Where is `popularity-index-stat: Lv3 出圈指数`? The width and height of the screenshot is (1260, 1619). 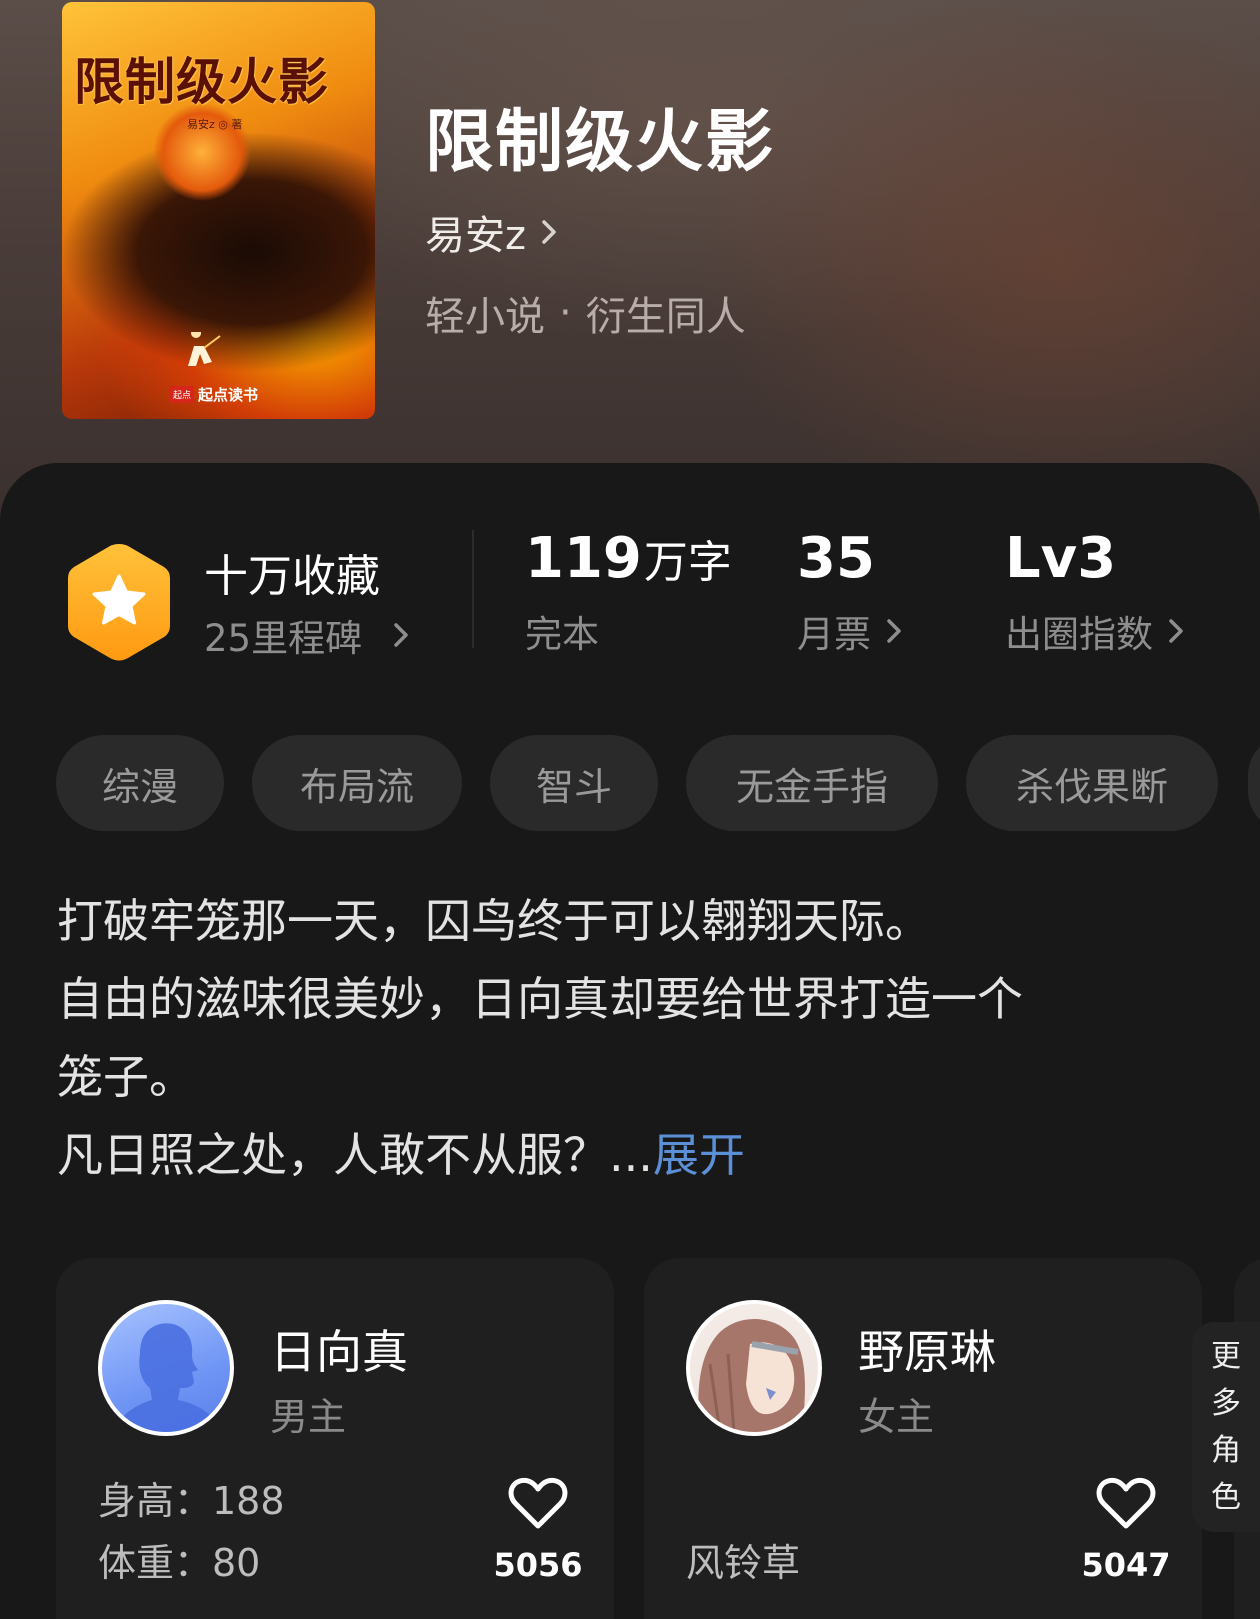
popularity-index-stat: Lv3 出圈指数 is located at coordinates (1095, 593).